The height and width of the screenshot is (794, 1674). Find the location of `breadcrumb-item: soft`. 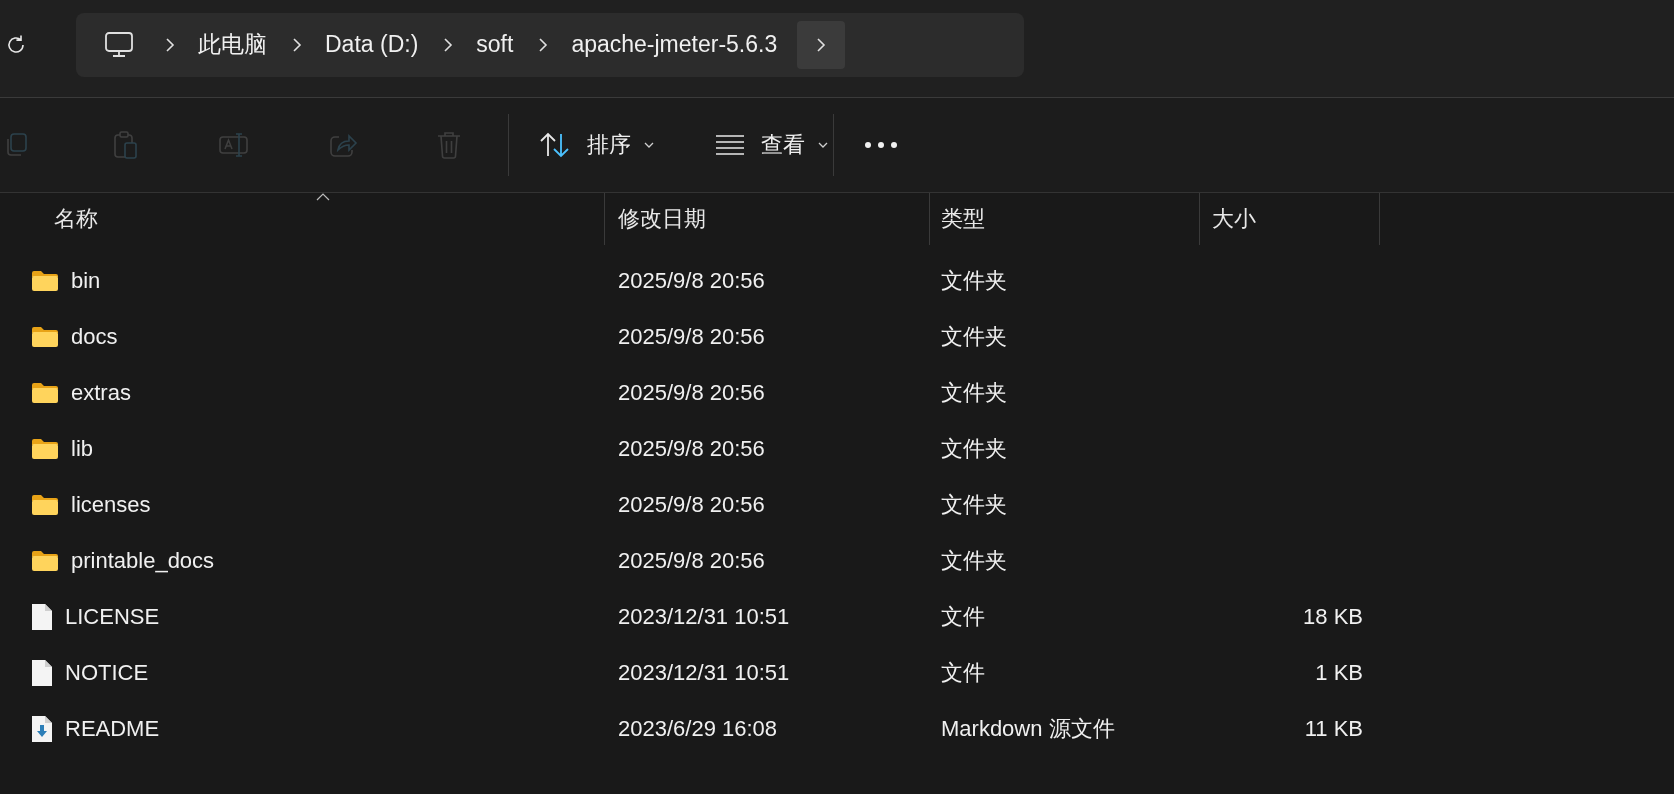

breadcrumb-item: soft is located at coordinates (495, 44).